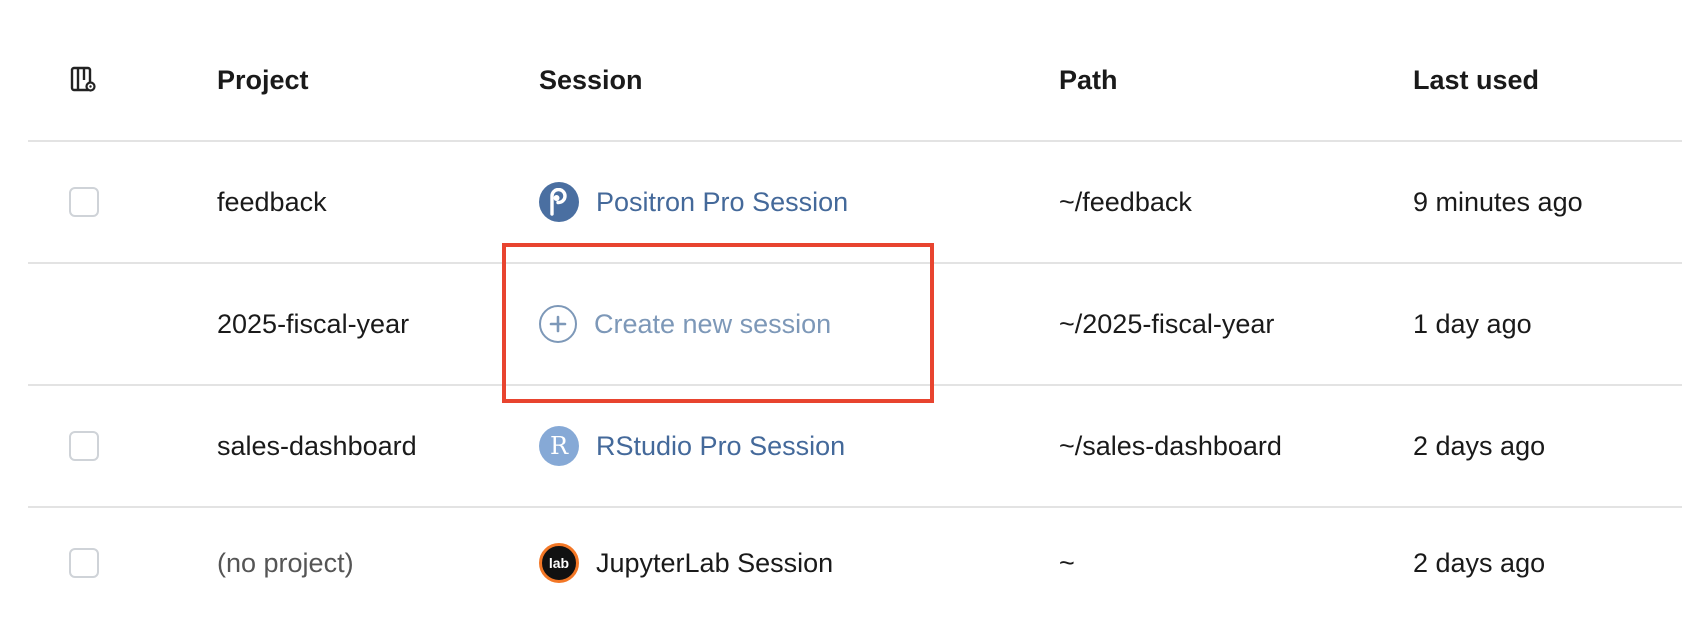  Describe the element at coordinates (285, 562) in the screenshot. I see `project-name: (no project)` at that location.